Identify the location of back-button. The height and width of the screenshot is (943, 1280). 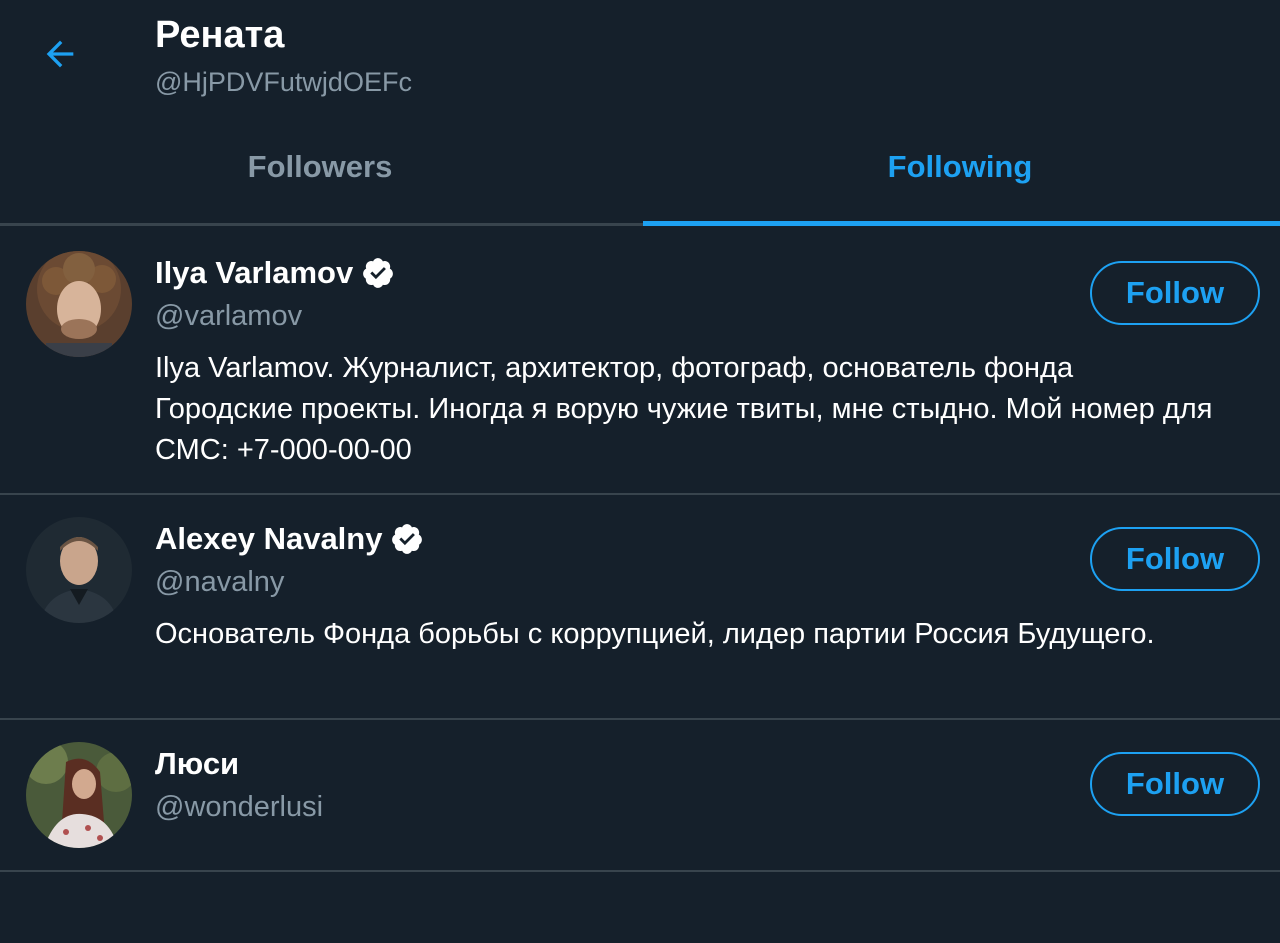
(60, 54).